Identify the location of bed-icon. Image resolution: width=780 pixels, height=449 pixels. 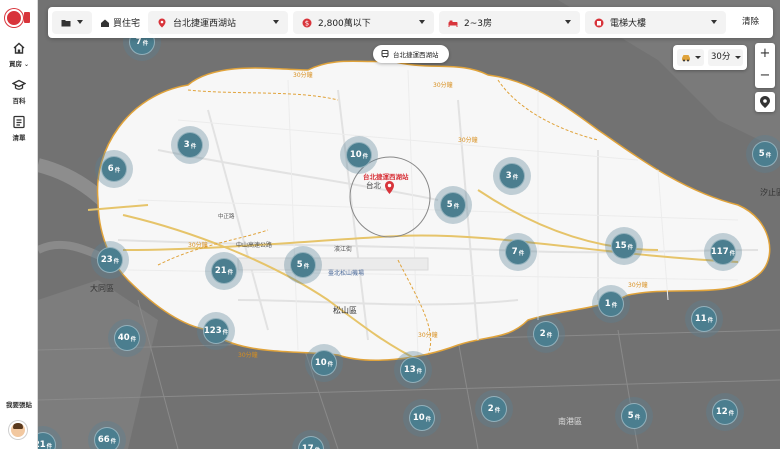
(453, 23).